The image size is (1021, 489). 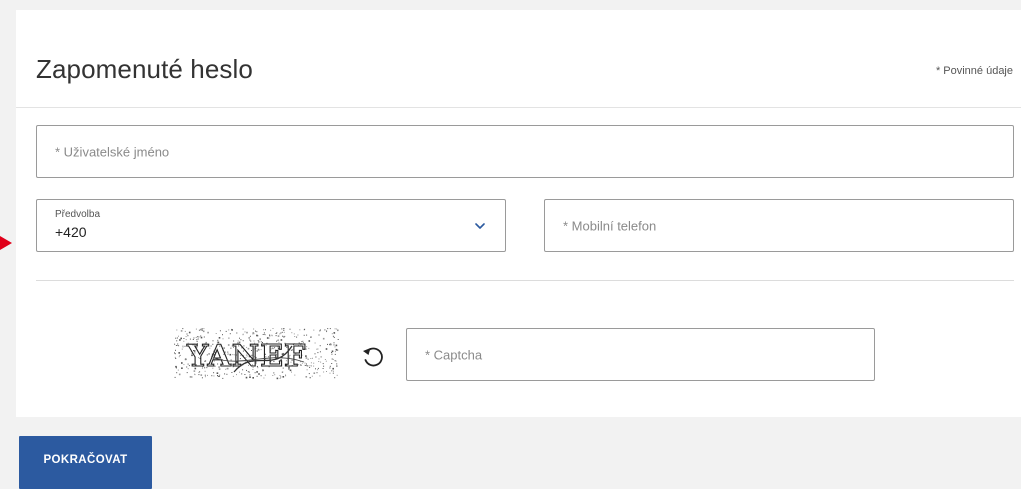 I want to click on phone-prefix-value: +420, so click(x=71, y=232).